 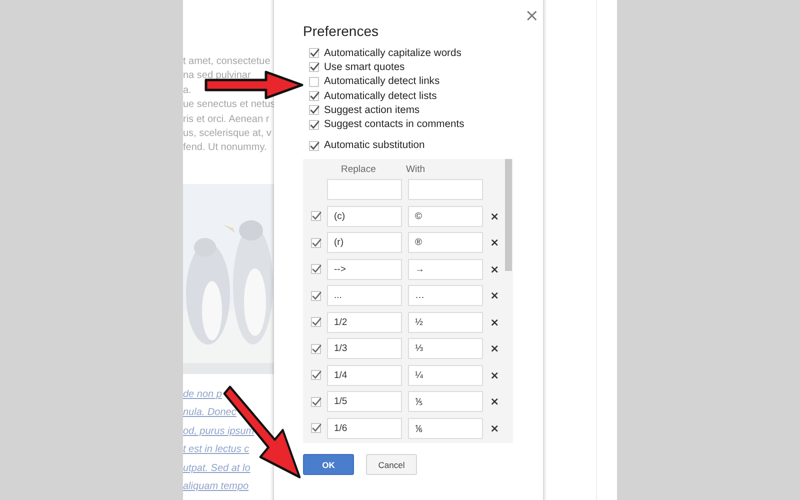 I want to click on input-field: 1/3, so click(x=364, y=349).